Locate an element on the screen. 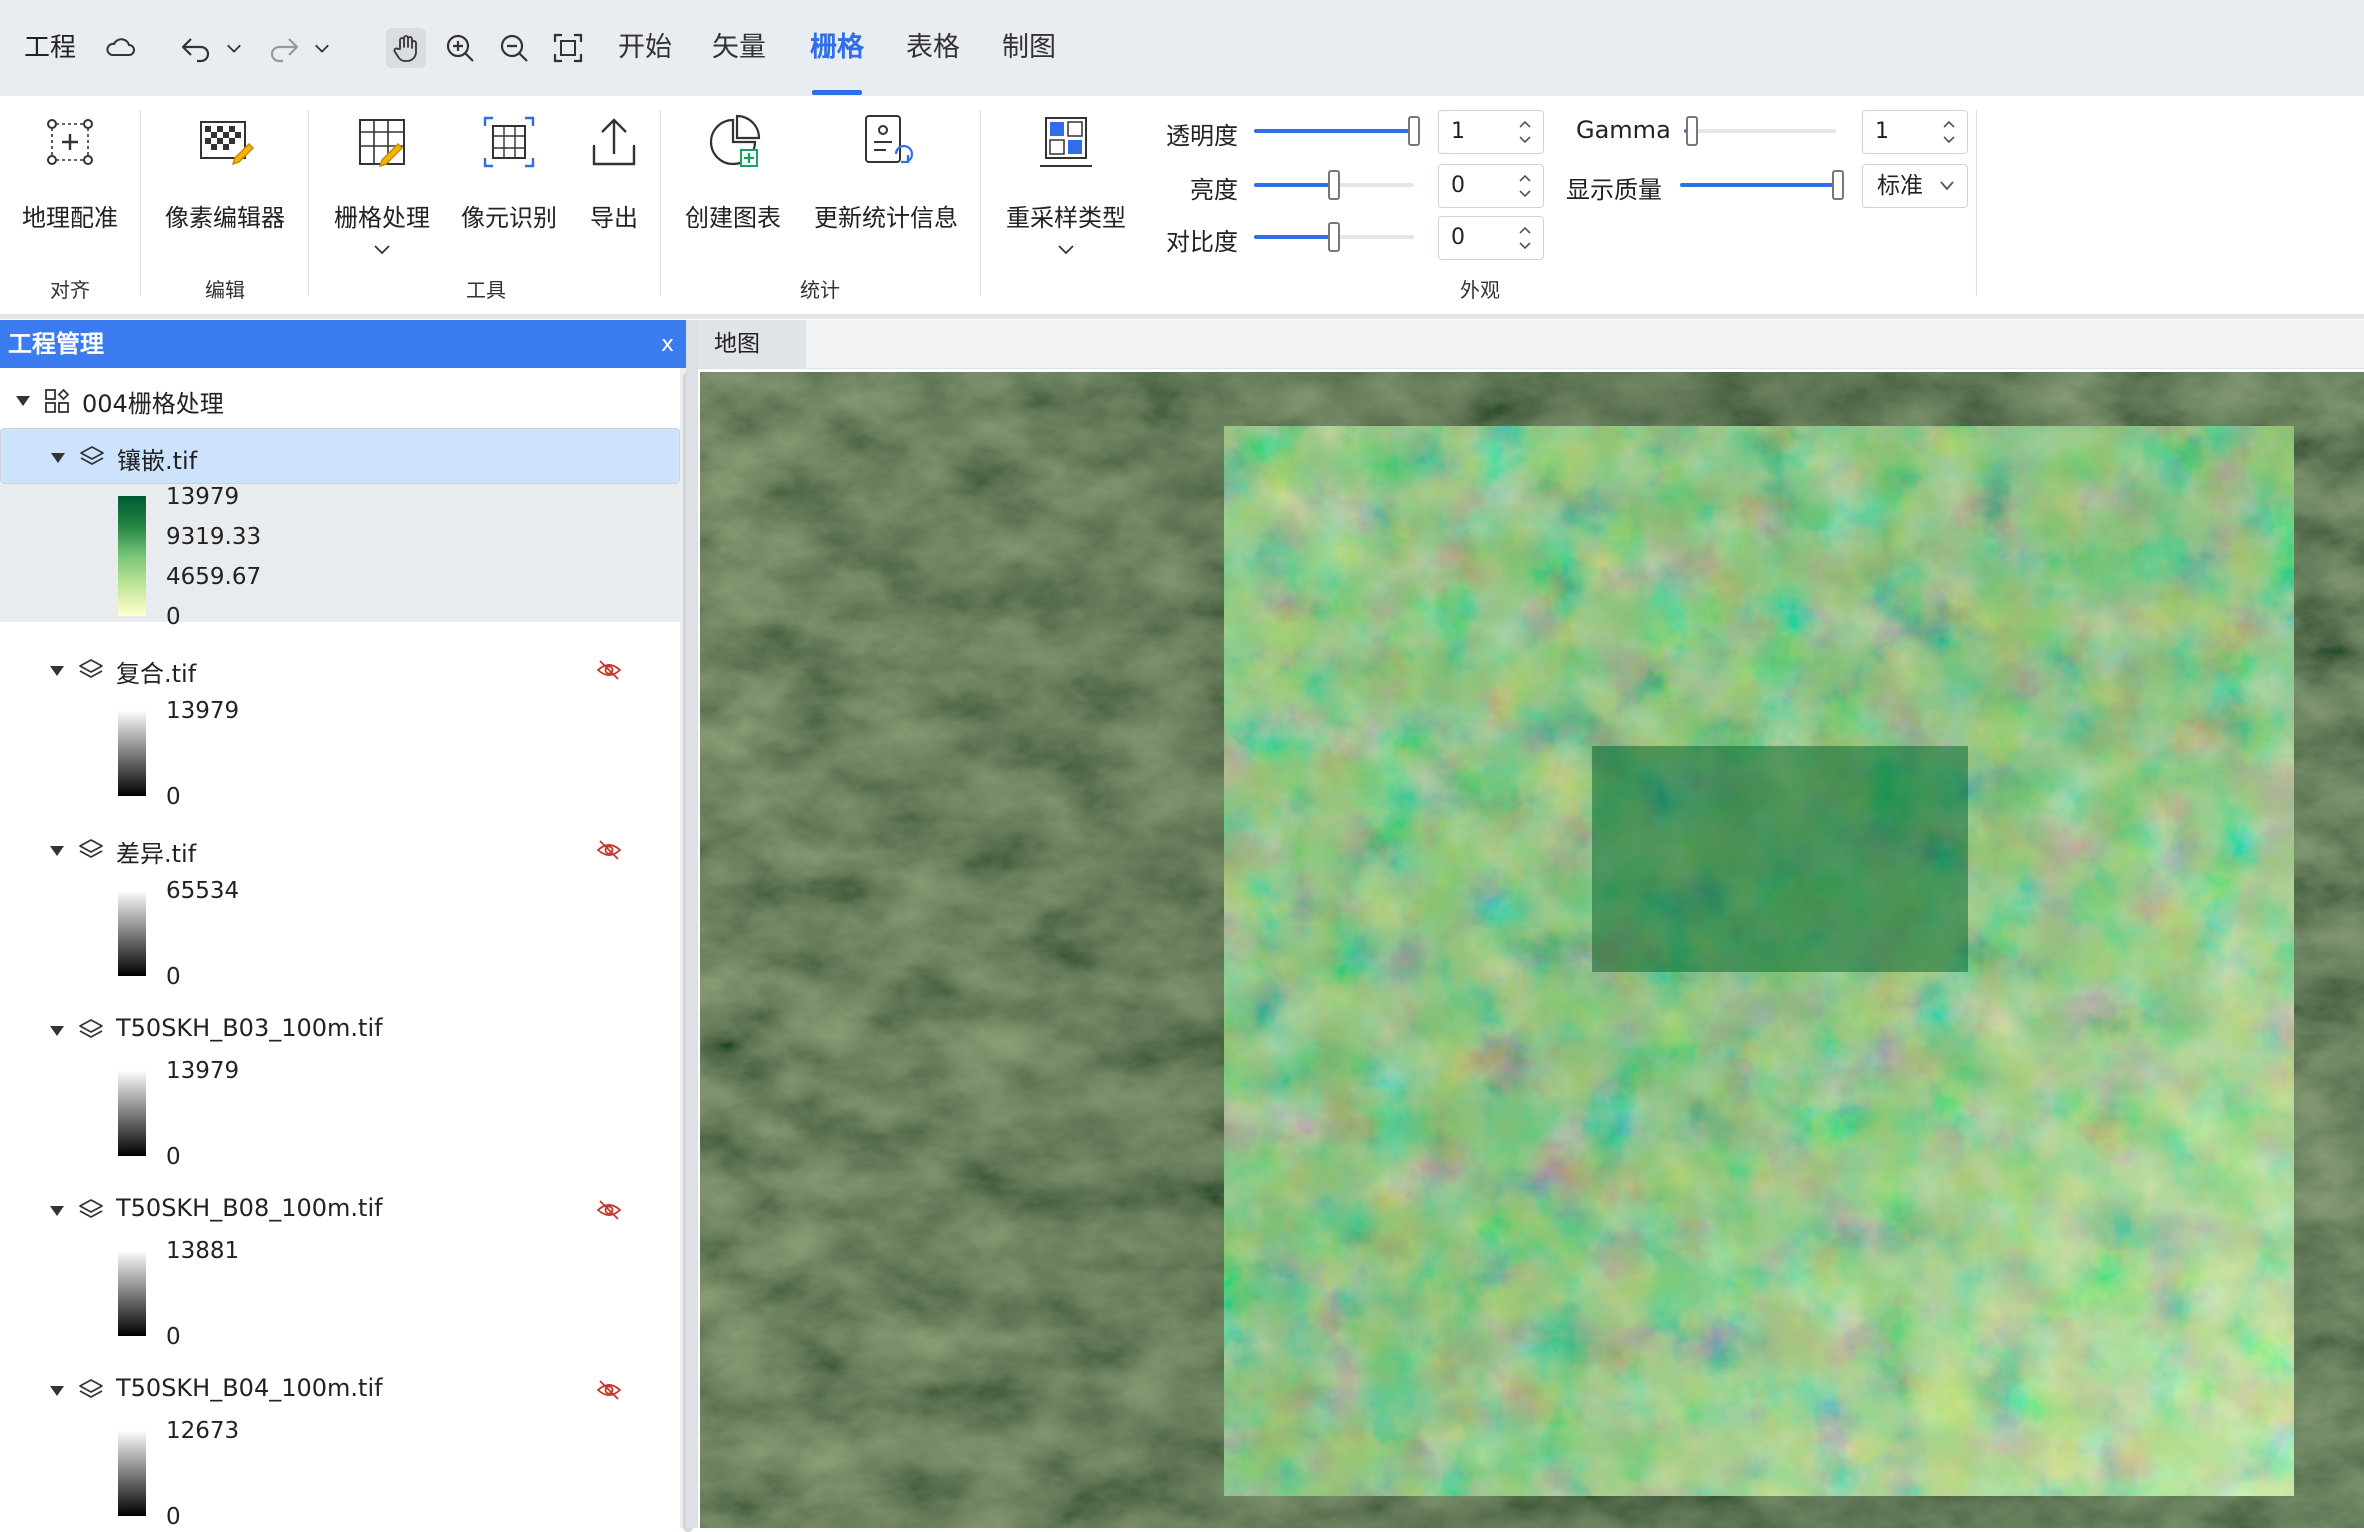 The height and width of the screenshot is (1532, 2364). panel-splitter is located at coordinates (692, 924).